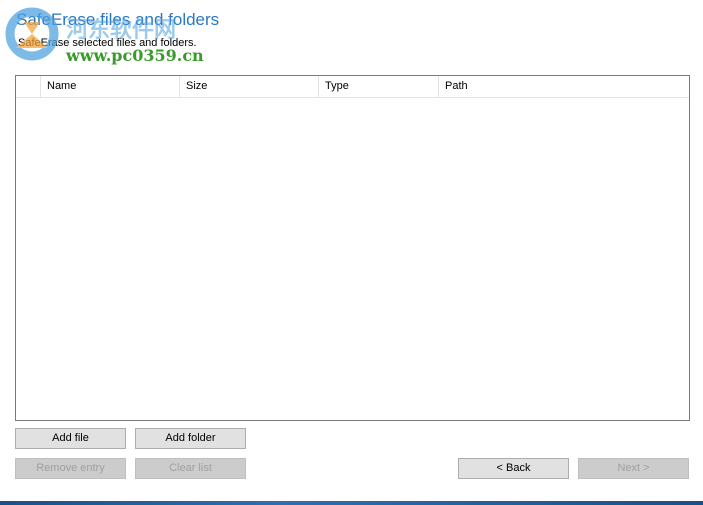  I want to click on column-header-type: Type, so click(379, 86).